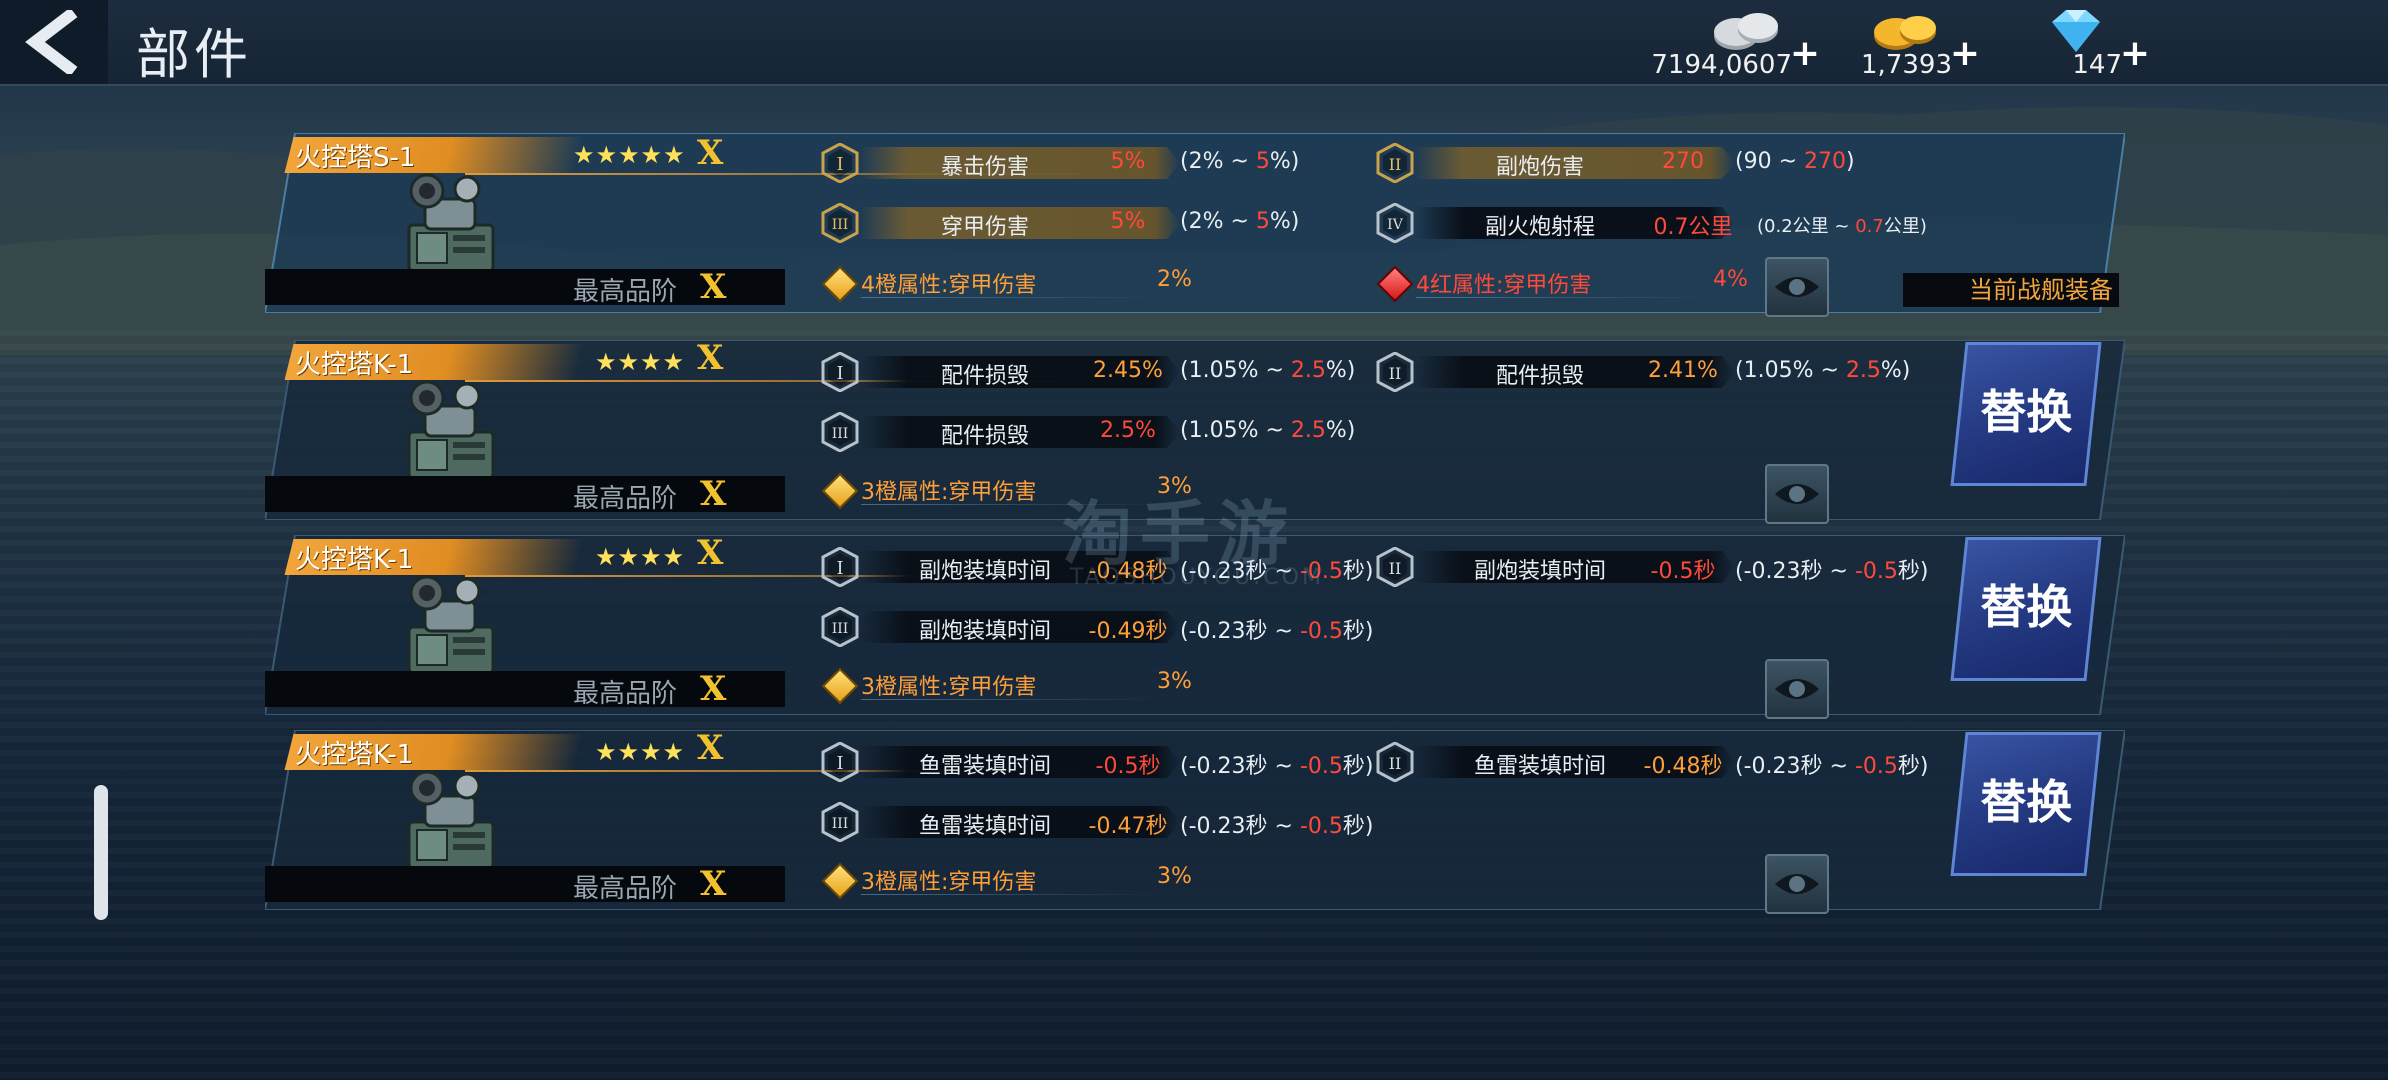 Image resolution: width=2388 pixels, height=1080 pixels. Describe the element at coordinates (1197, 577) in the screenshot. I see `watermark-url: TAOSHOUYOU.COM` at that location.